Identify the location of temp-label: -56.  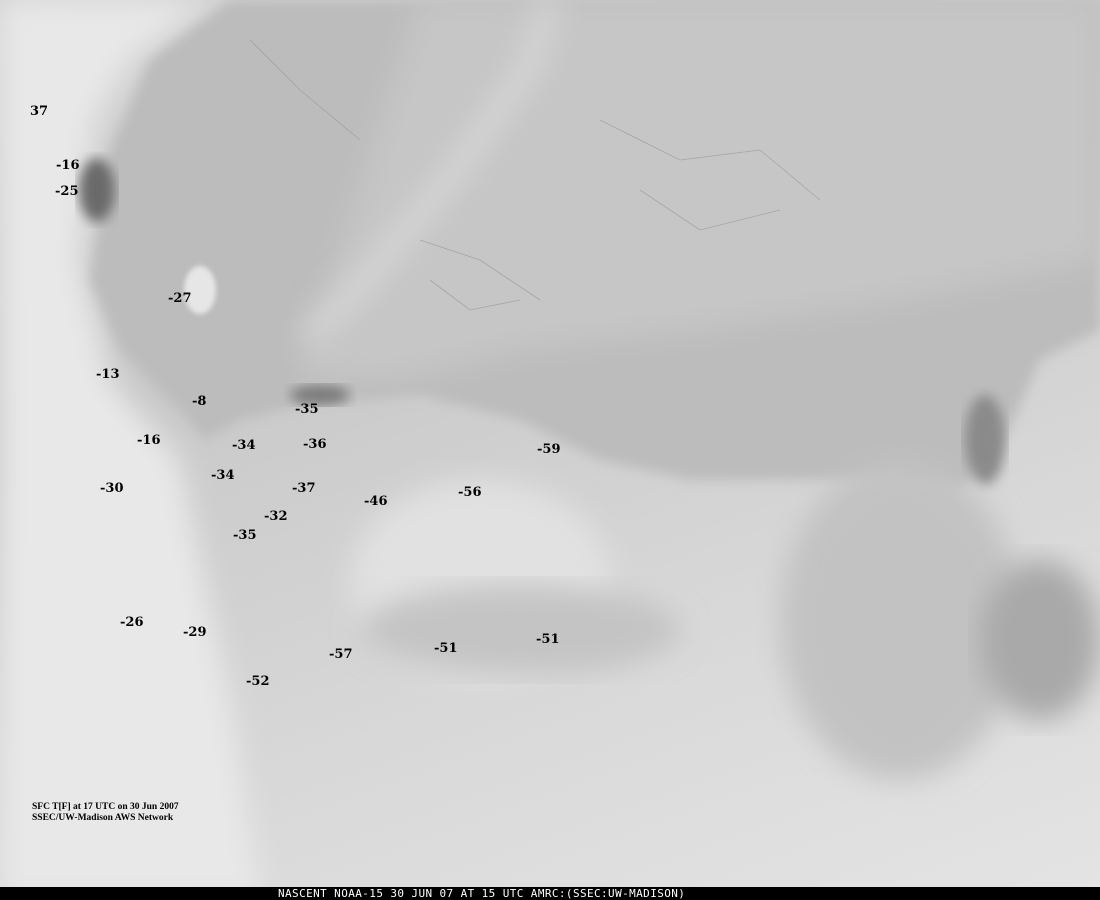
(470, 492).